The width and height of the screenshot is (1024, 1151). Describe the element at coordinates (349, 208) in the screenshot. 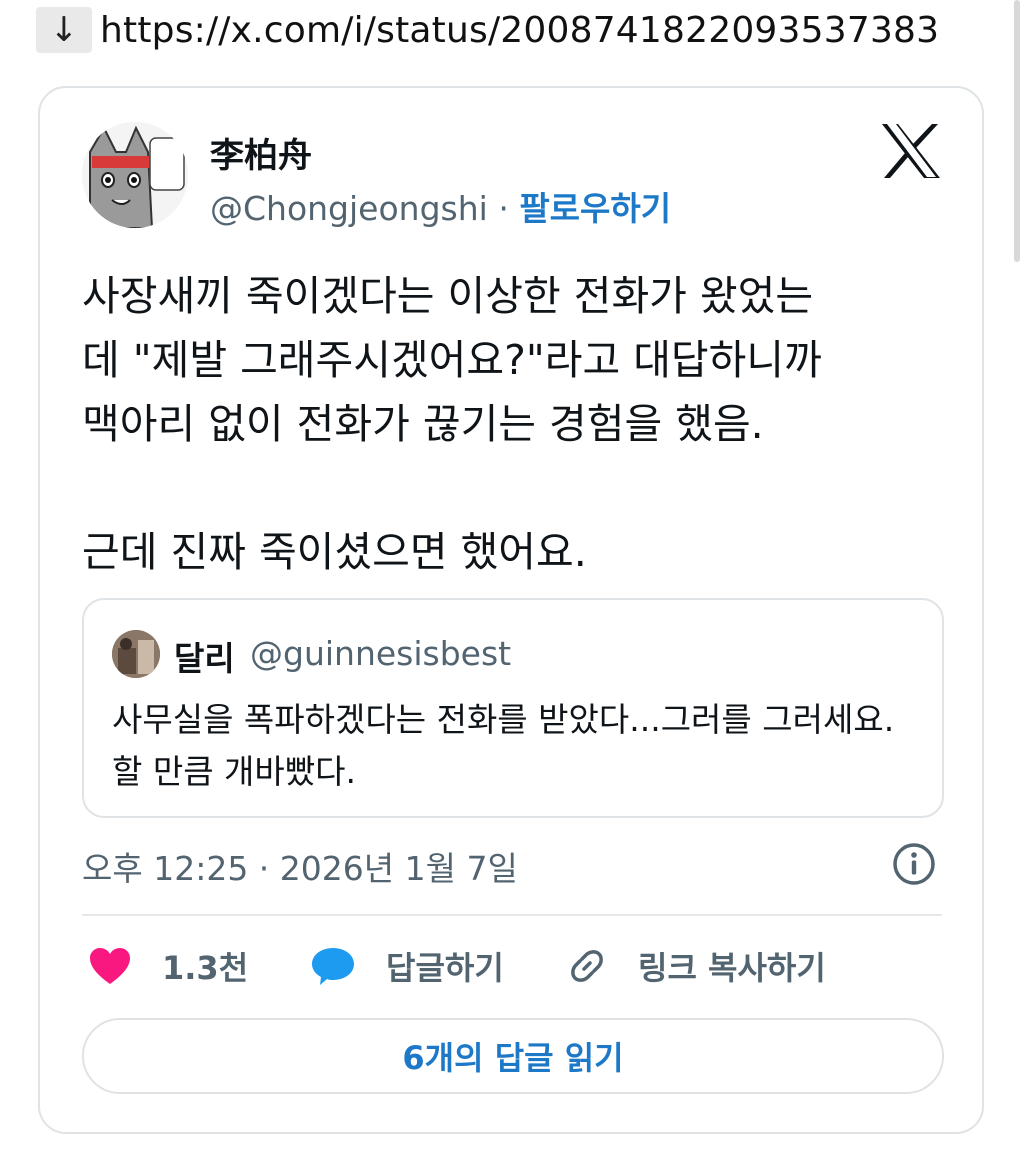

I see `author-handle: @Chongjeongshi` at that location.